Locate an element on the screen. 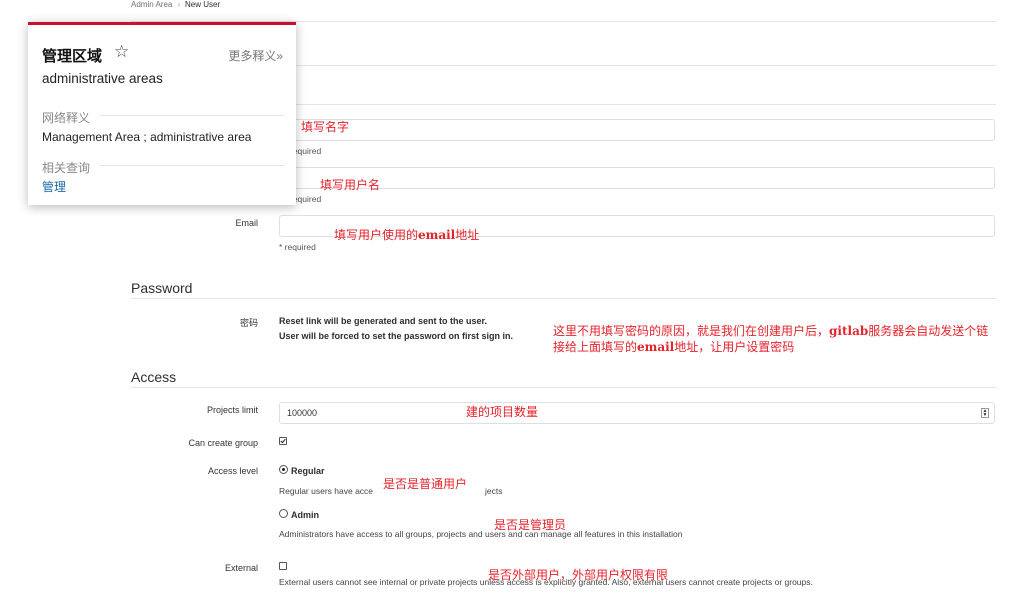 The height and width of the screenshot is (601, 1023). can-create-group-label: Can create group is located at coordinates (223, 443).